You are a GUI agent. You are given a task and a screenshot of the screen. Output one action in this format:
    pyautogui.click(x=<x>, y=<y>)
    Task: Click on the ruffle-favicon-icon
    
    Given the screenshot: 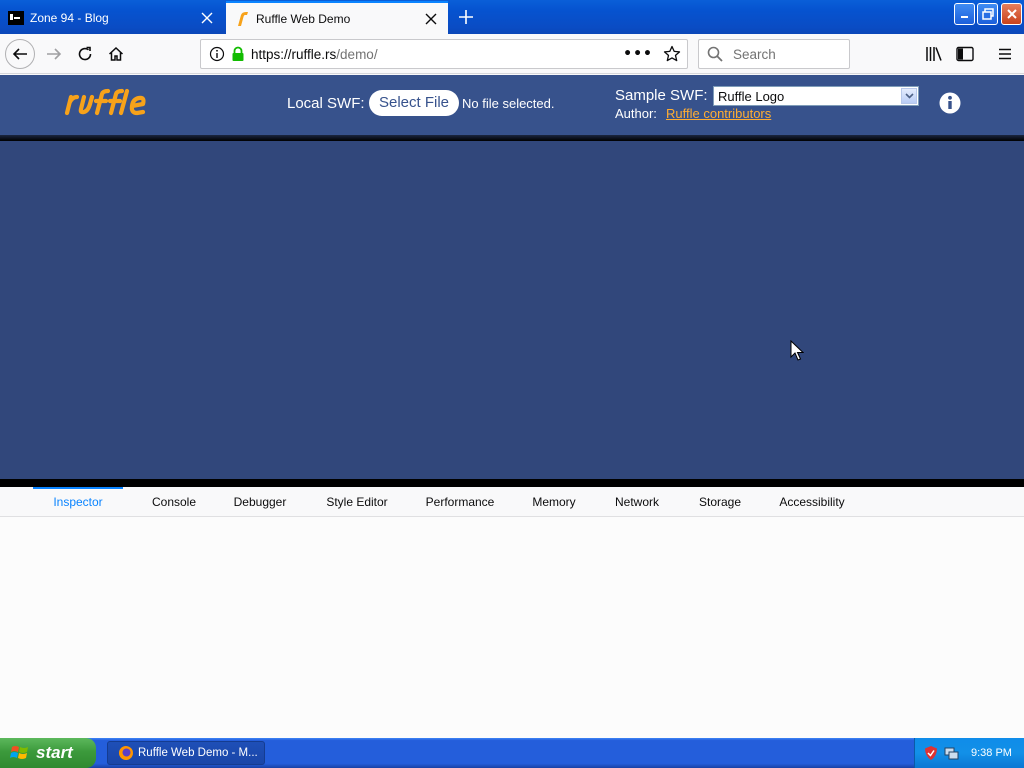 What is the action you would take?
    pyautogui.click(x=242, y=19)
    